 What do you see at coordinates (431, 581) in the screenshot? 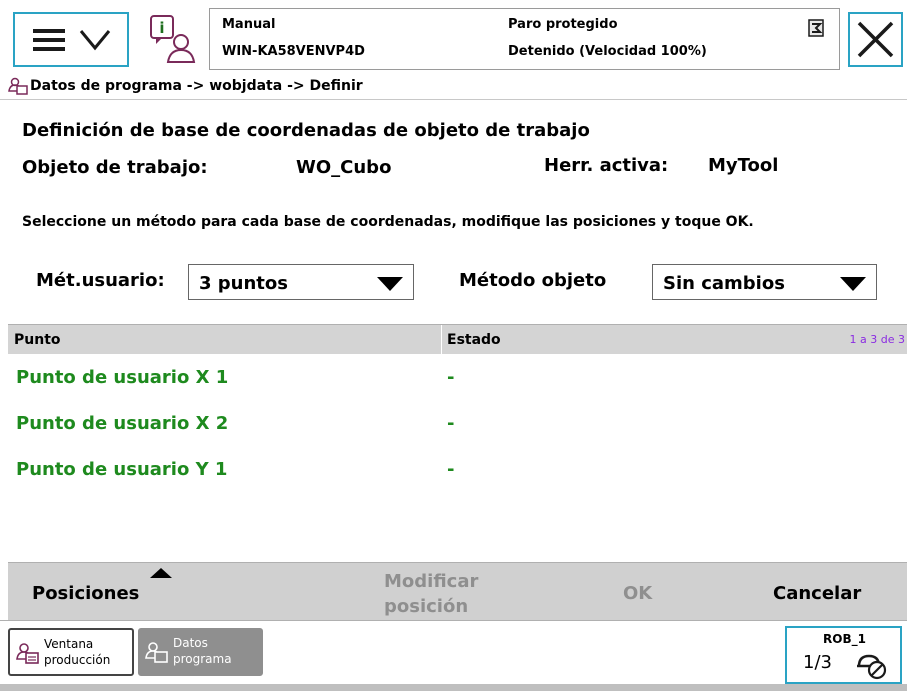
I see `modify-position-label-line1: Modificar` at bounding box center [431, 581].